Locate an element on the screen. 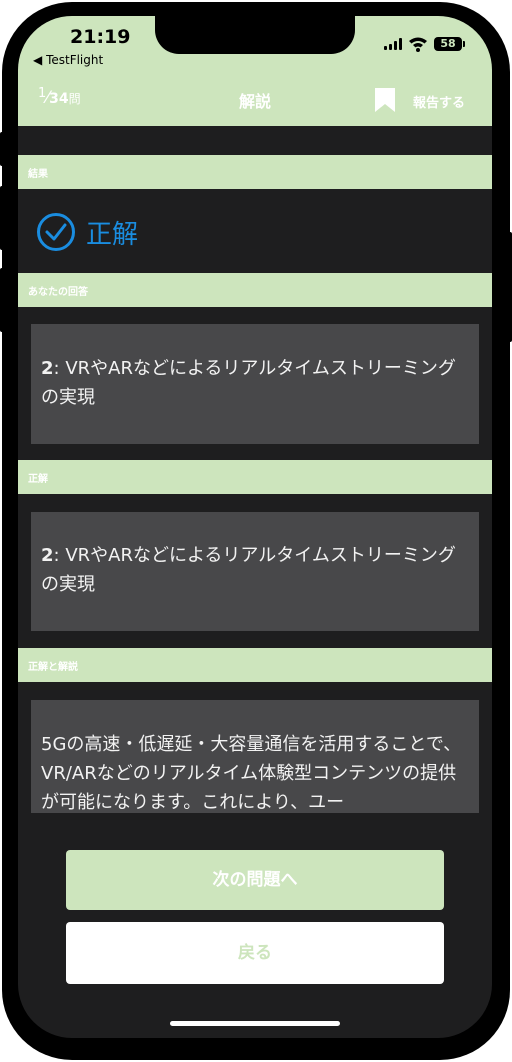  report-button: 報告する is located at coordinates (439, 101).